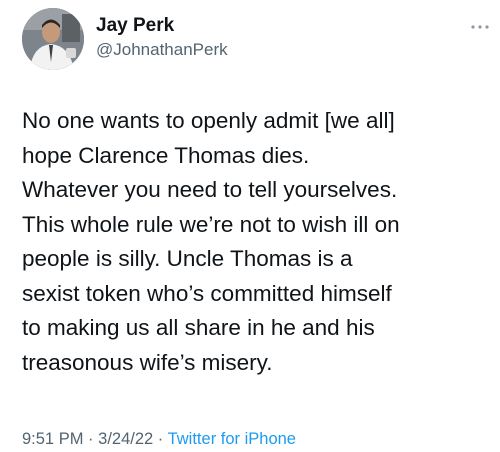  What do you see at coordinates (207, 293) in the screenshot?
I see `tweet-text-line: sexist token who’s committed himself` at bounding box center [207, 293].